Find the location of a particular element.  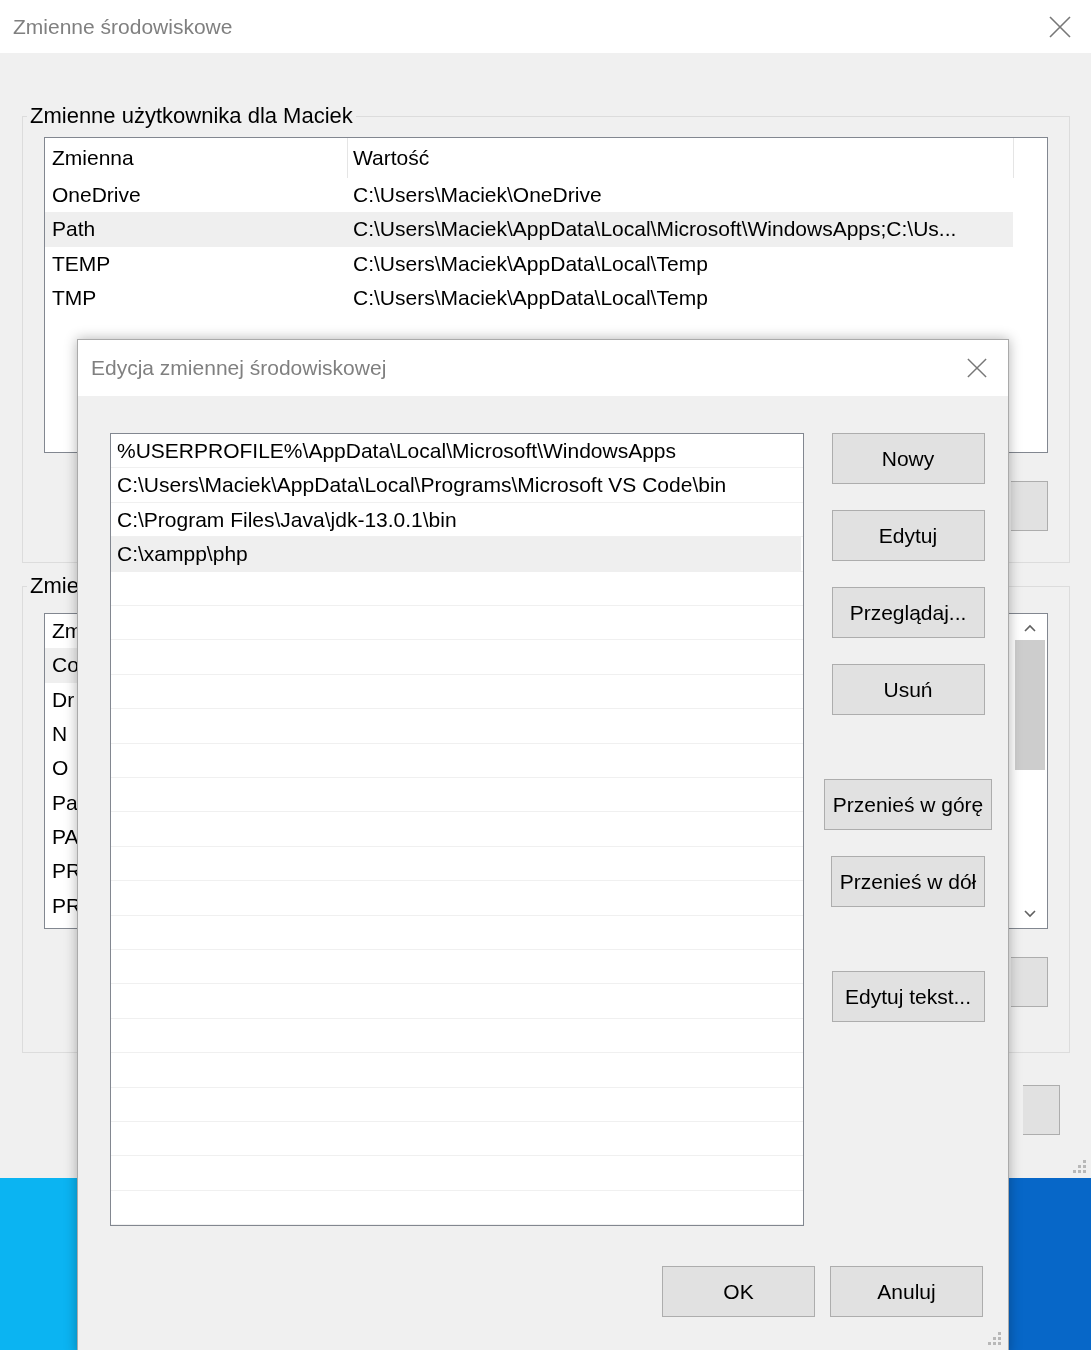

scroll-thumb is located at coordinates (1030, 705).